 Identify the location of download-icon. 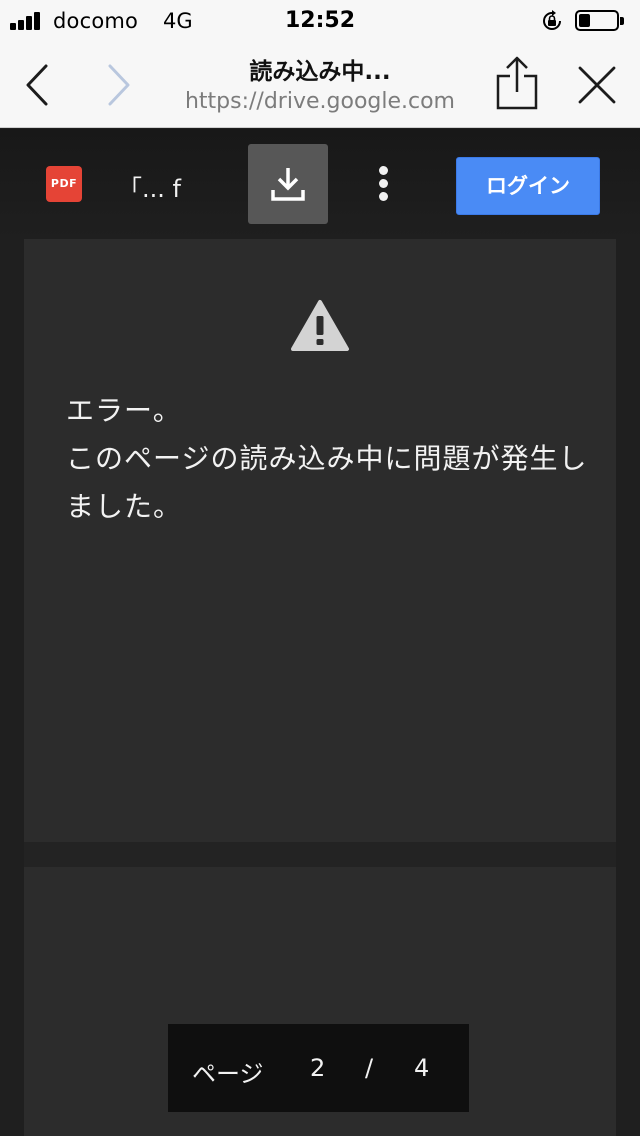
(288, 184).